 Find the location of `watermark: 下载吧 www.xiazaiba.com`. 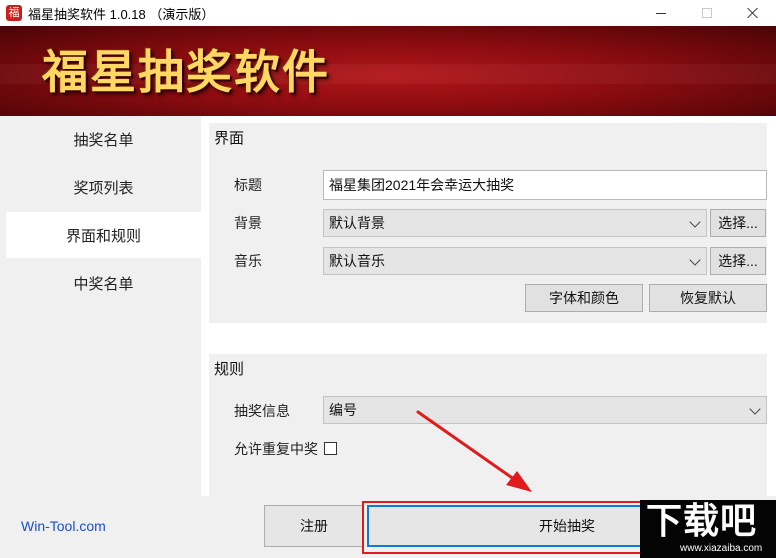

watermark: 下载吧 www.xiazaiba.com is located at coordinates (708, 529).